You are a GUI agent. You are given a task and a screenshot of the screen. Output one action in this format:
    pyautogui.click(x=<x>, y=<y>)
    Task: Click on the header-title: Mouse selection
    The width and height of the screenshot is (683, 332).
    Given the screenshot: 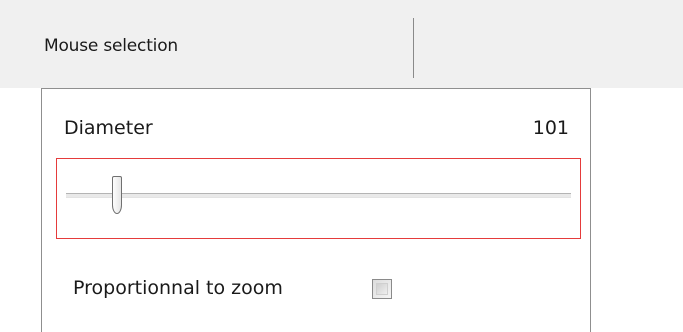 What is the action you would take?
    pyautogui.click(x=111, y=46)
    